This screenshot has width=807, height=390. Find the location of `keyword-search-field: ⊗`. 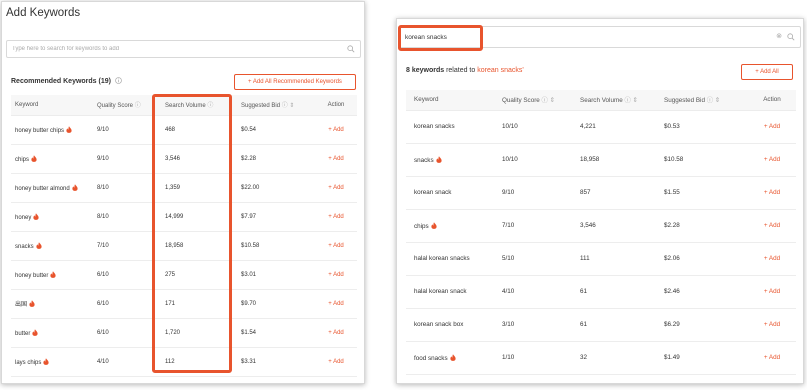

keyword-search-field: ⊗ is located at coordinates (600, 37).